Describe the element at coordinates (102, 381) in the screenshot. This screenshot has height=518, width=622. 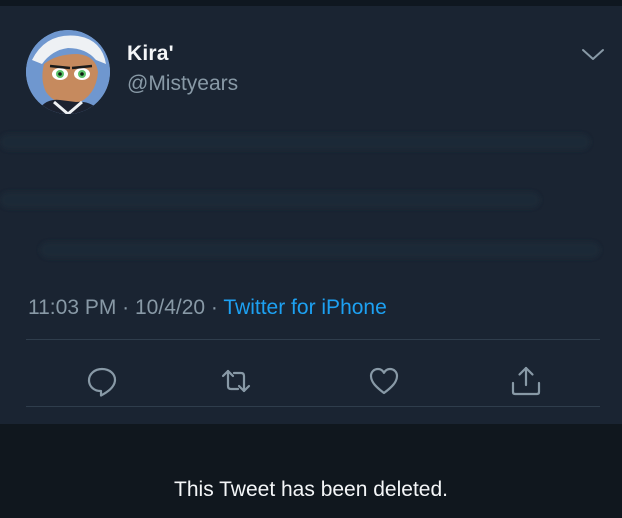
I see `reply-icon` at that location.